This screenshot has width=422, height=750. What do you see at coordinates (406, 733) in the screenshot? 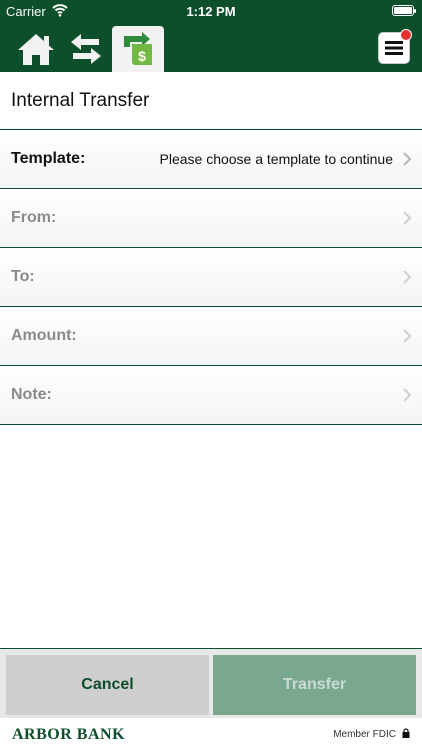
I see `lock-icon` at bounding box center [406, 733].